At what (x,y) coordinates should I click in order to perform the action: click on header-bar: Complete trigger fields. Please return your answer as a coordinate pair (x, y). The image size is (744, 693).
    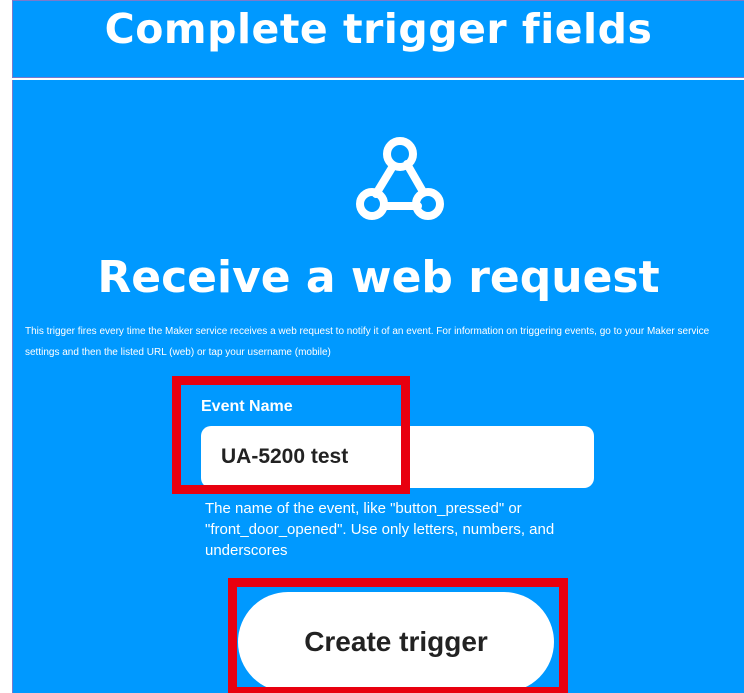
    Looking at the image, I should click on (378, 39).